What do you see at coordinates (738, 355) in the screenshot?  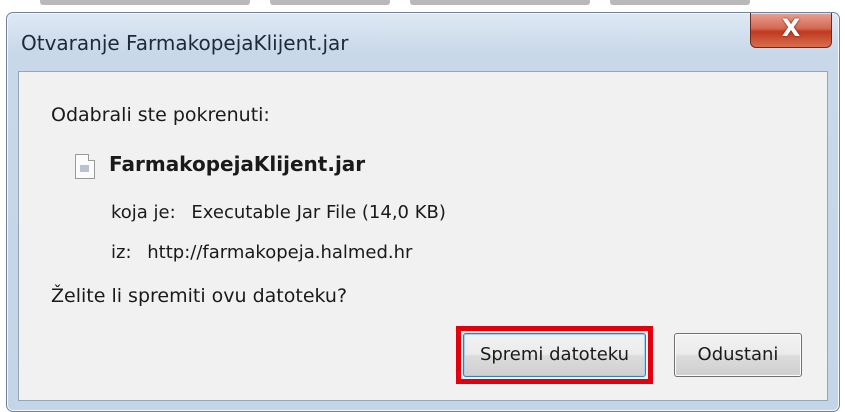 I see `cancel-button: Odustani` at bounding box center [738, 355].